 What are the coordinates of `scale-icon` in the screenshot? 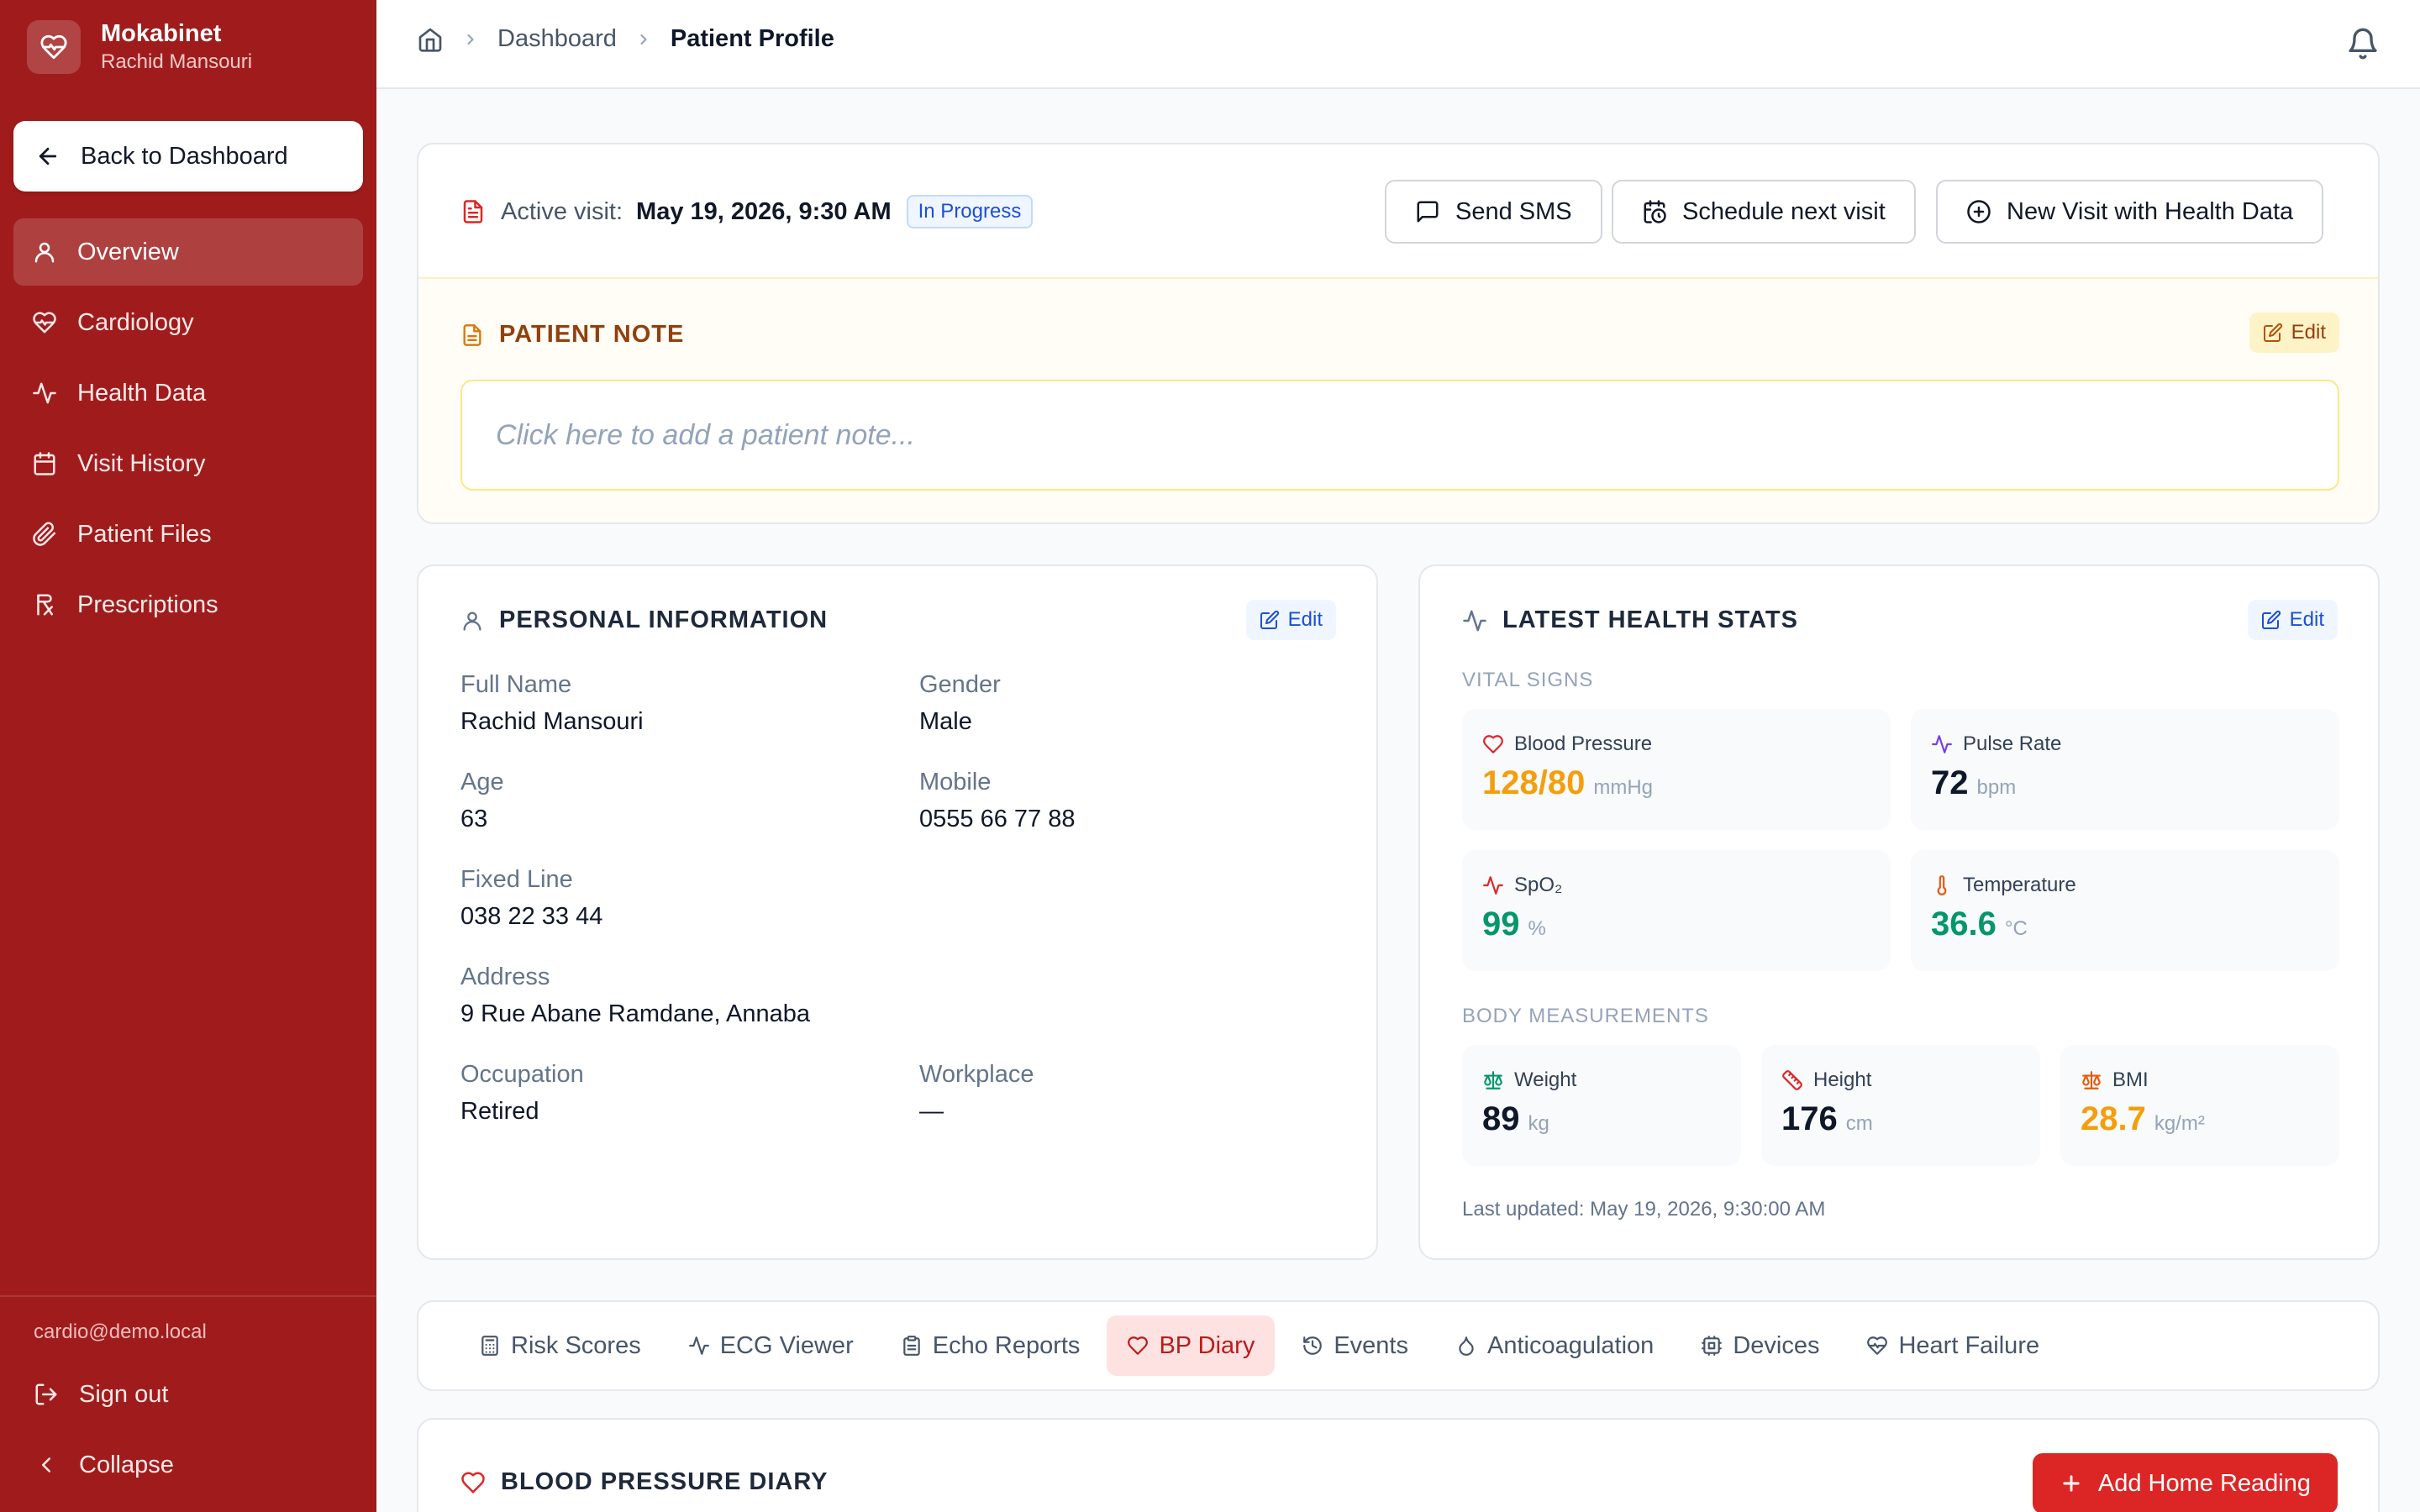 It's located at (2091, 1080).